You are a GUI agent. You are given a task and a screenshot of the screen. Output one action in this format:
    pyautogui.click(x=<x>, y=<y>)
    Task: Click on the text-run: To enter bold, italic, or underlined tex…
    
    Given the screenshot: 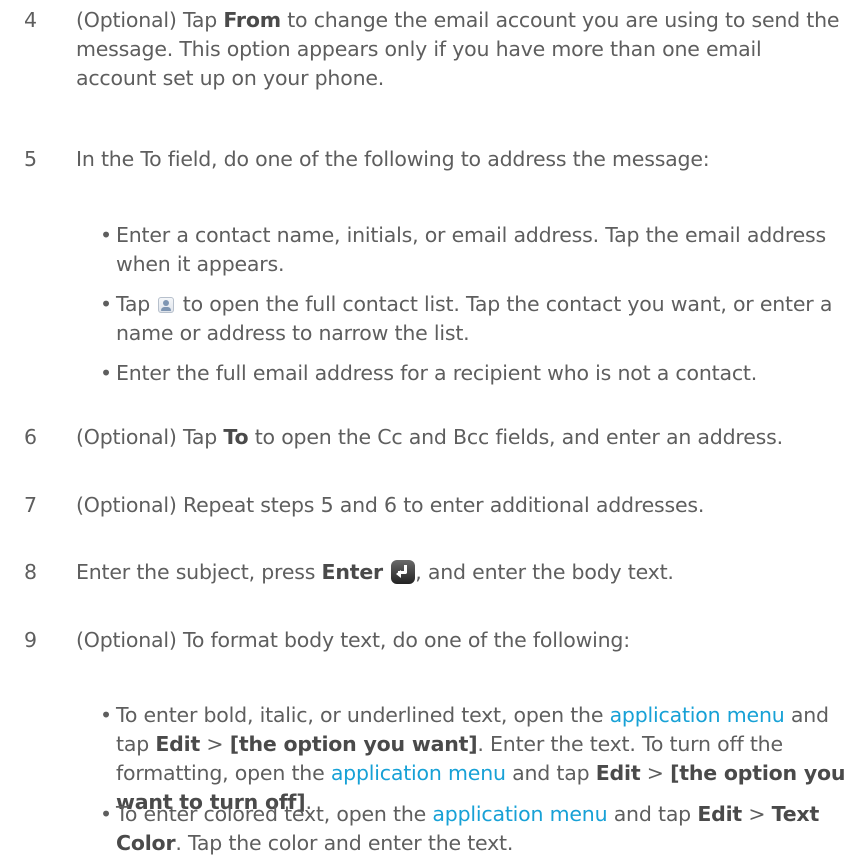 What is the action you would take?
    pyautogui.click(x=363, y=715)
    